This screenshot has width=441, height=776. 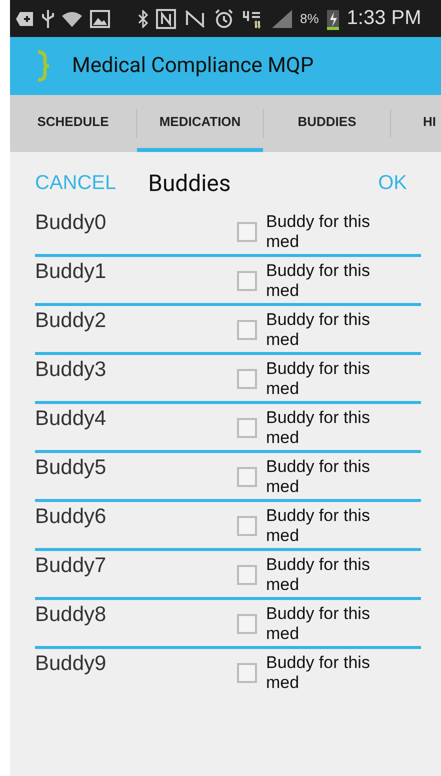 I want to click on tab: HI, so click(x=429, y=123).